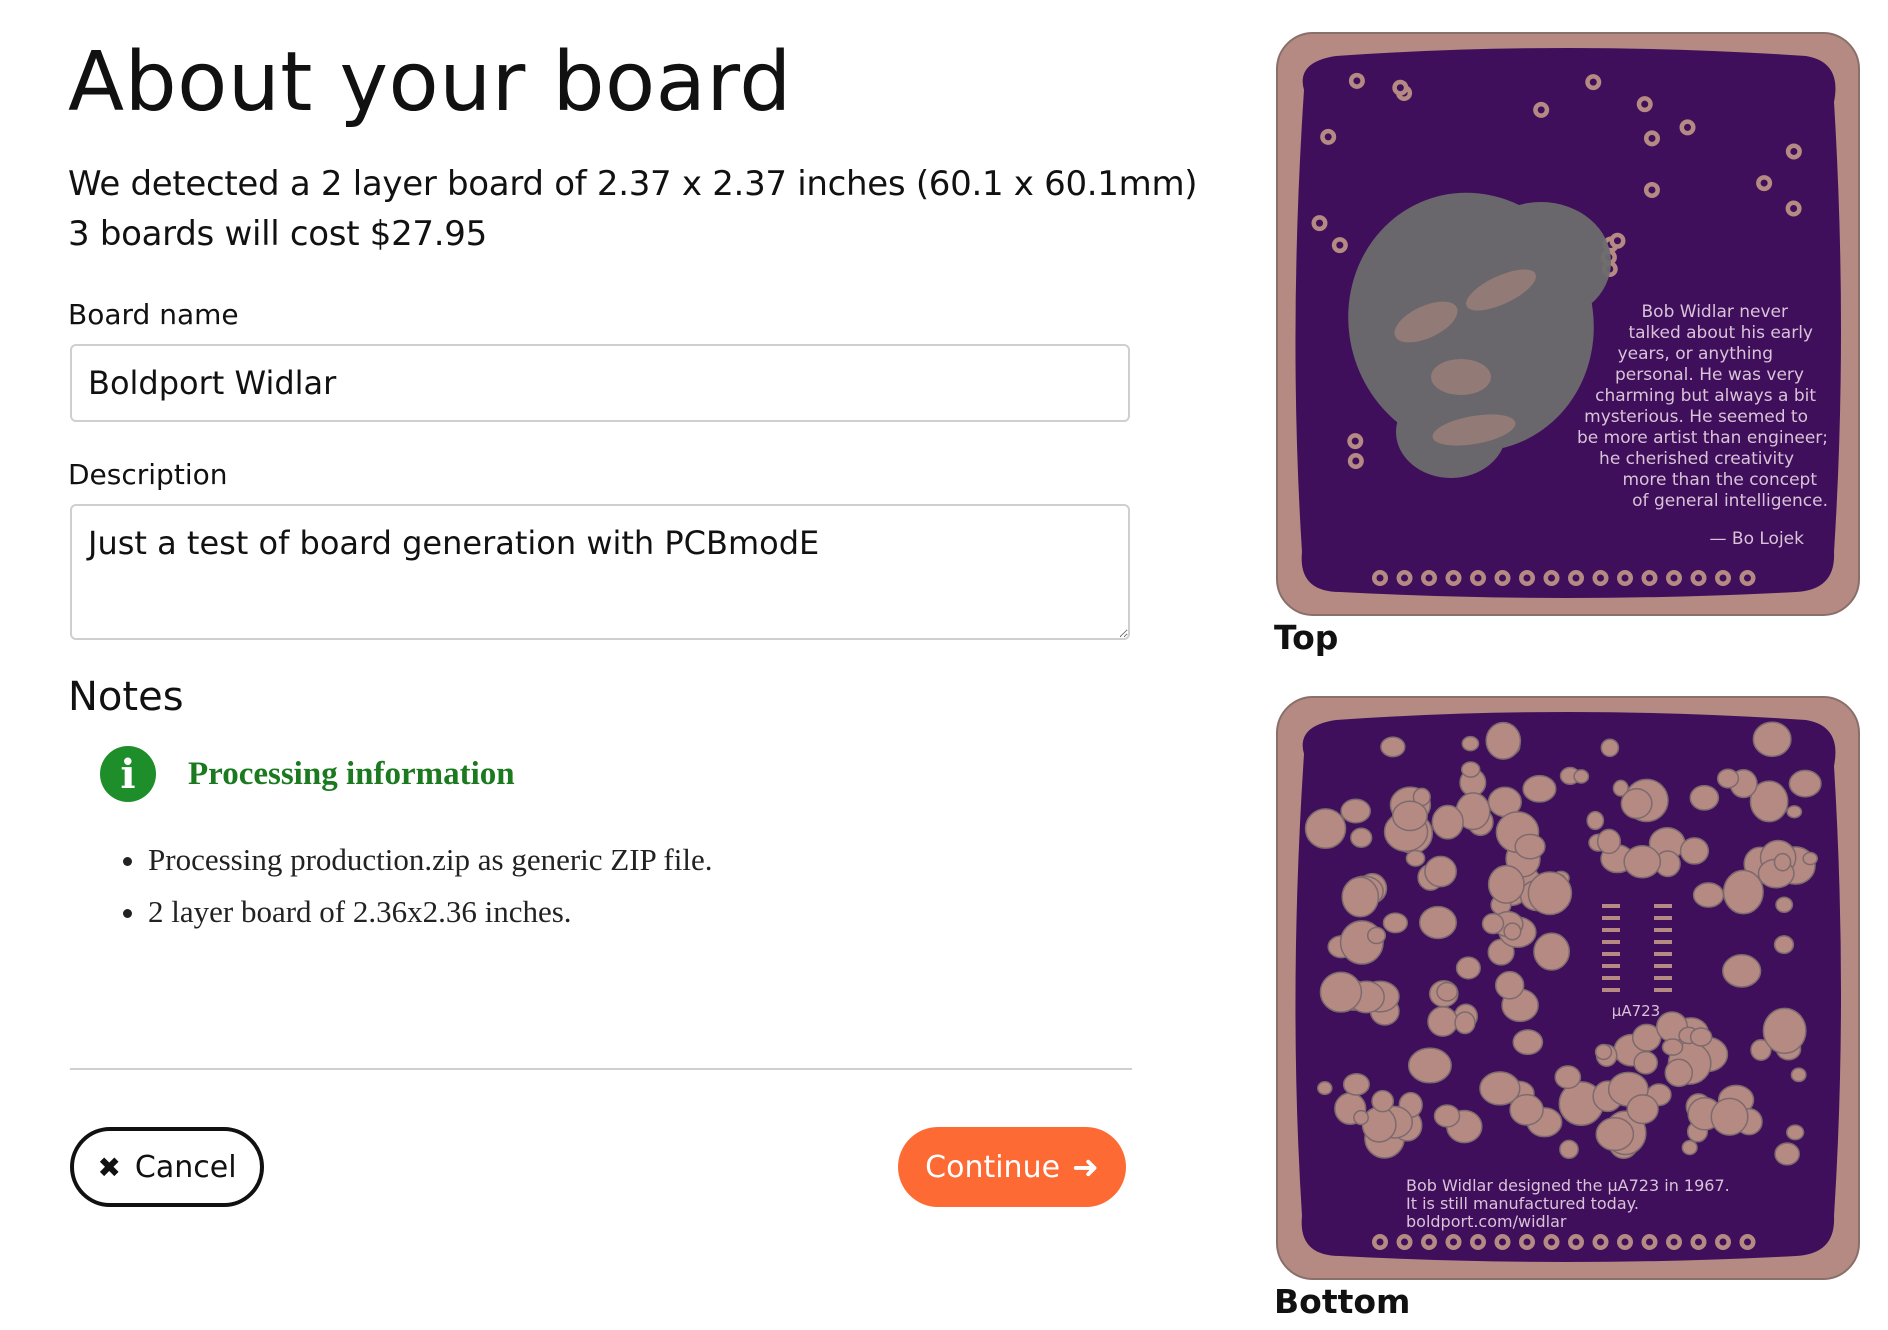  Describe the element at coordinates (1702, 438) in the screenshot. I see `svg-text: be more artist than engineer;` at that location.